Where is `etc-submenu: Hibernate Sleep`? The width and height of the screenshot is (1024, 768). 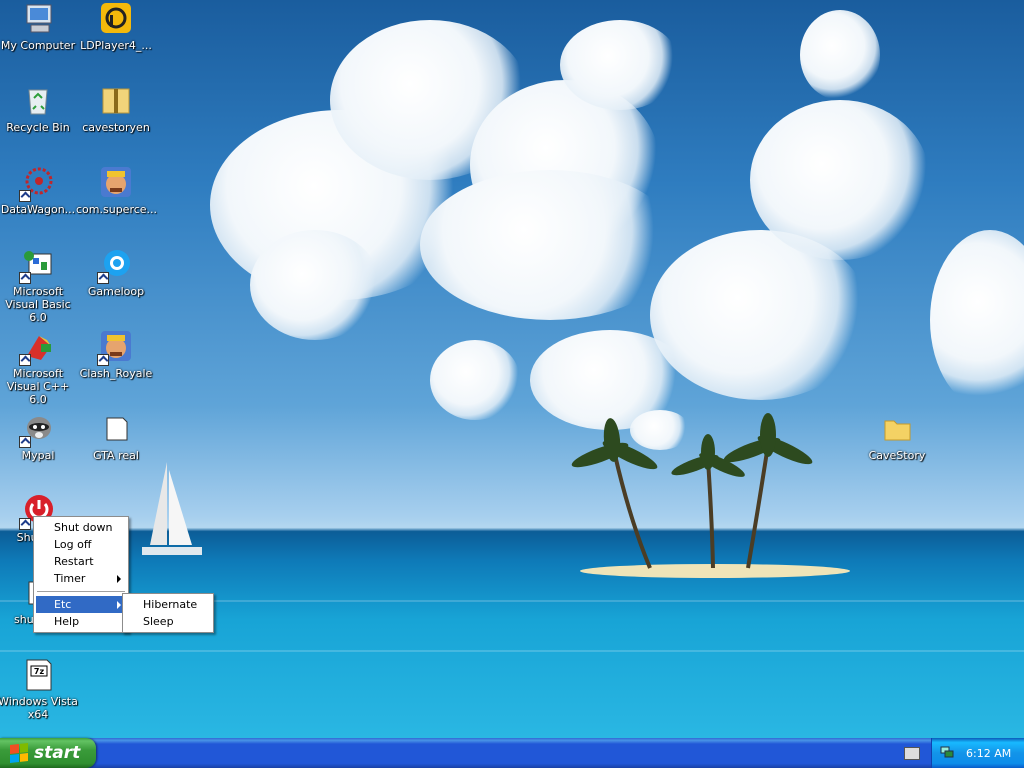
etc-submenu: Hibernate Sleep is located at coordinates (168, 613).